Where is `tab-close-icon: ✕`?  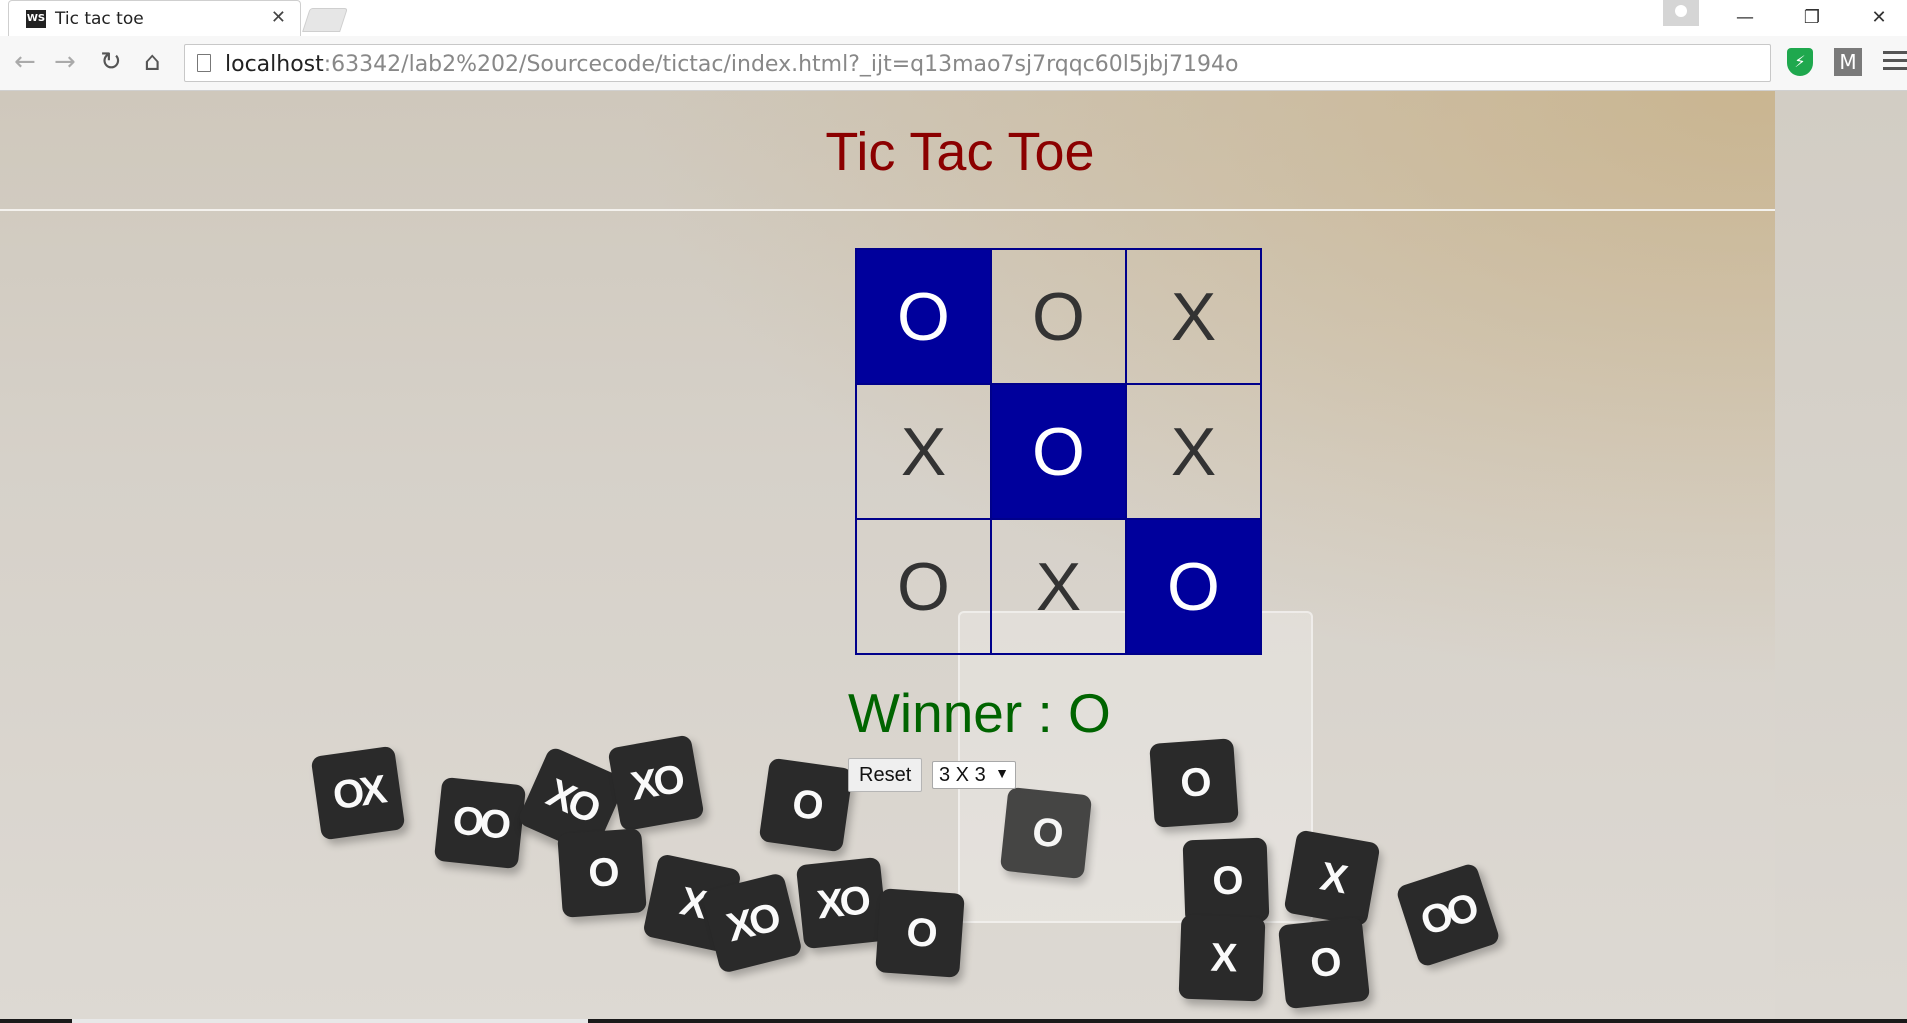 tab-close-icon: ✕ is located at coordinates (278, 17).